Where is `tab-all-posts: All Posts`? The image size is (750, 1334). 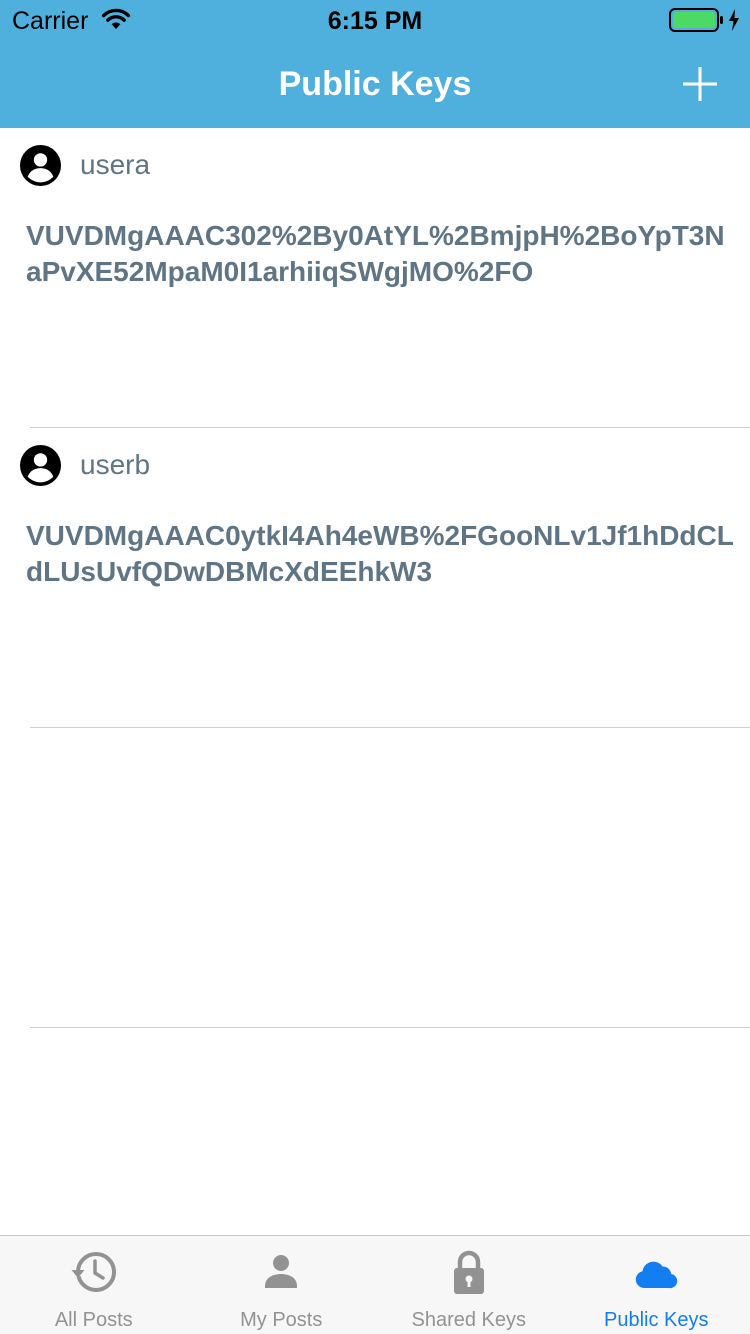 tab-all-posts: All Posts is located at coordinates (94, 1285).